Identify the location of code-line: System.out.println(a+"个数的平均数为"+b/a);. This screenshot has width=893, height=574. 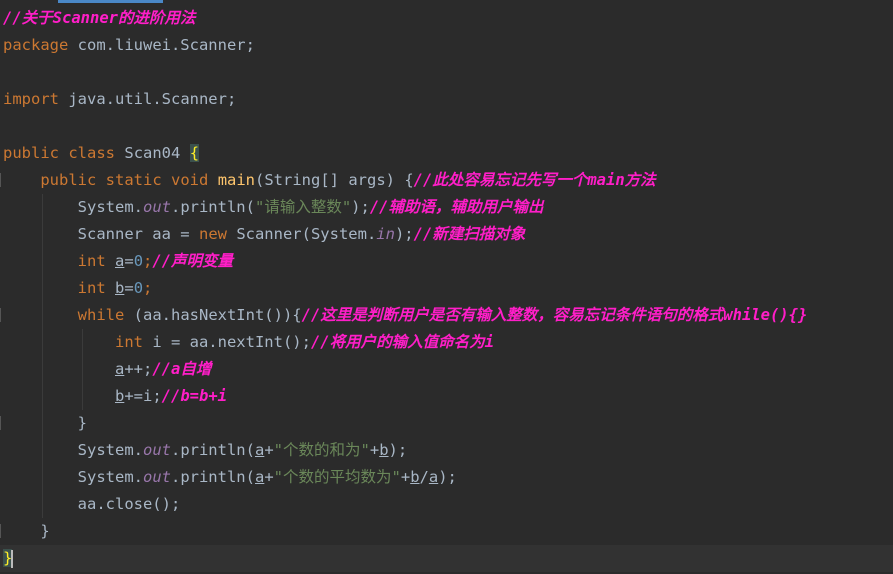
(446, 477).